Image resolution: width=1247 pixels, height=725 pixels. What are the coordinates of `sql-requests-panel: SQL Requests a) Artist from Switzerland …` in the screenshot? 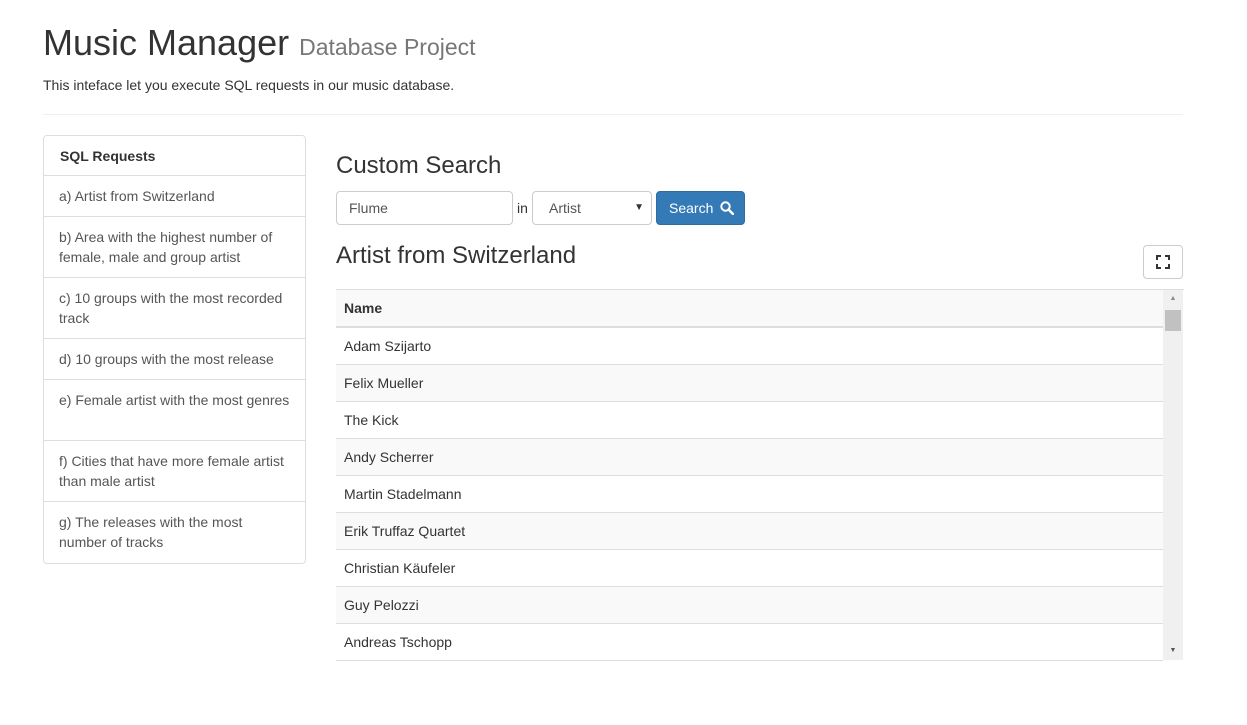 It's located at (174, 349).